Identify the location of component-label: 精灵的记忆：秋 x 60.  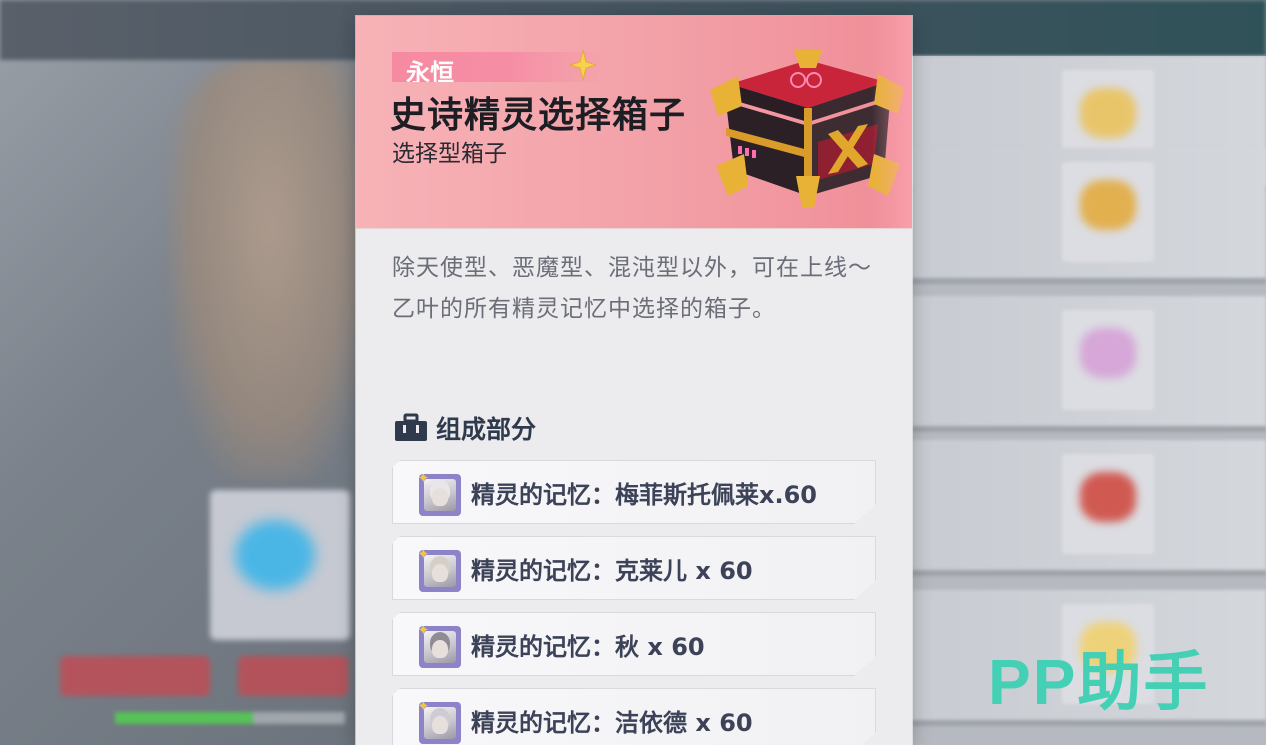
(588, 647).